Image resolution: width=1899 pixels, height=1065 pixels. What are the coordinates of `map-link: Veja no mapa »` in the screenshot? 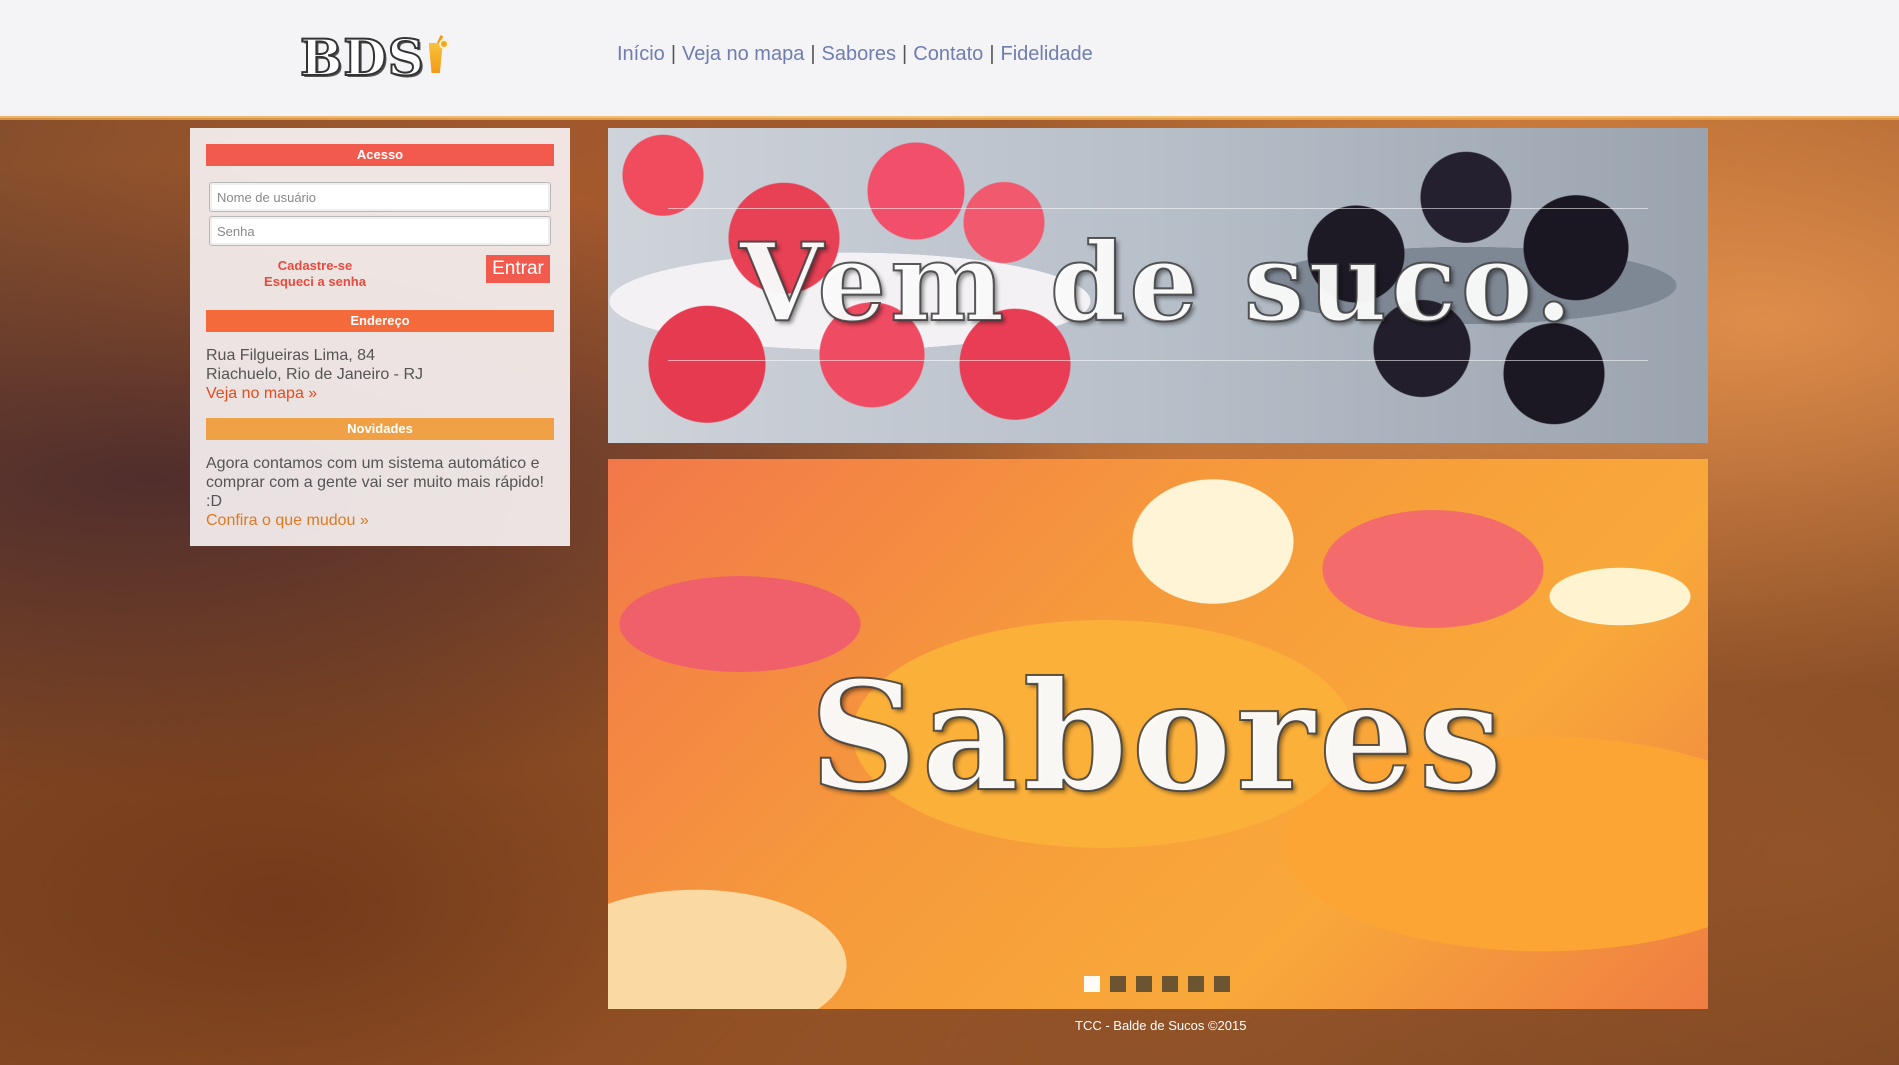 It's located at (261, 393).